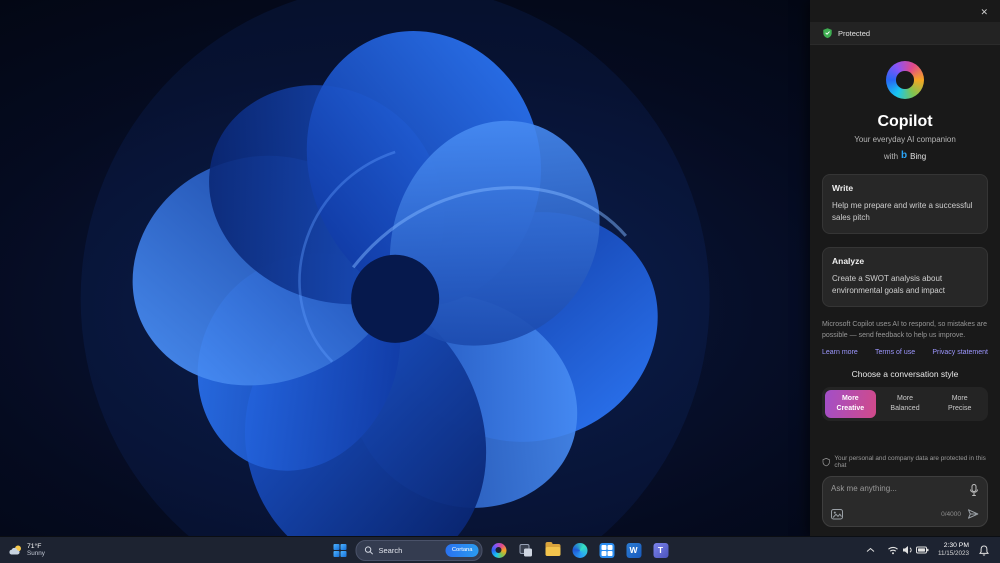  I want to click on copilot-logo-icon, so click(905, 80).